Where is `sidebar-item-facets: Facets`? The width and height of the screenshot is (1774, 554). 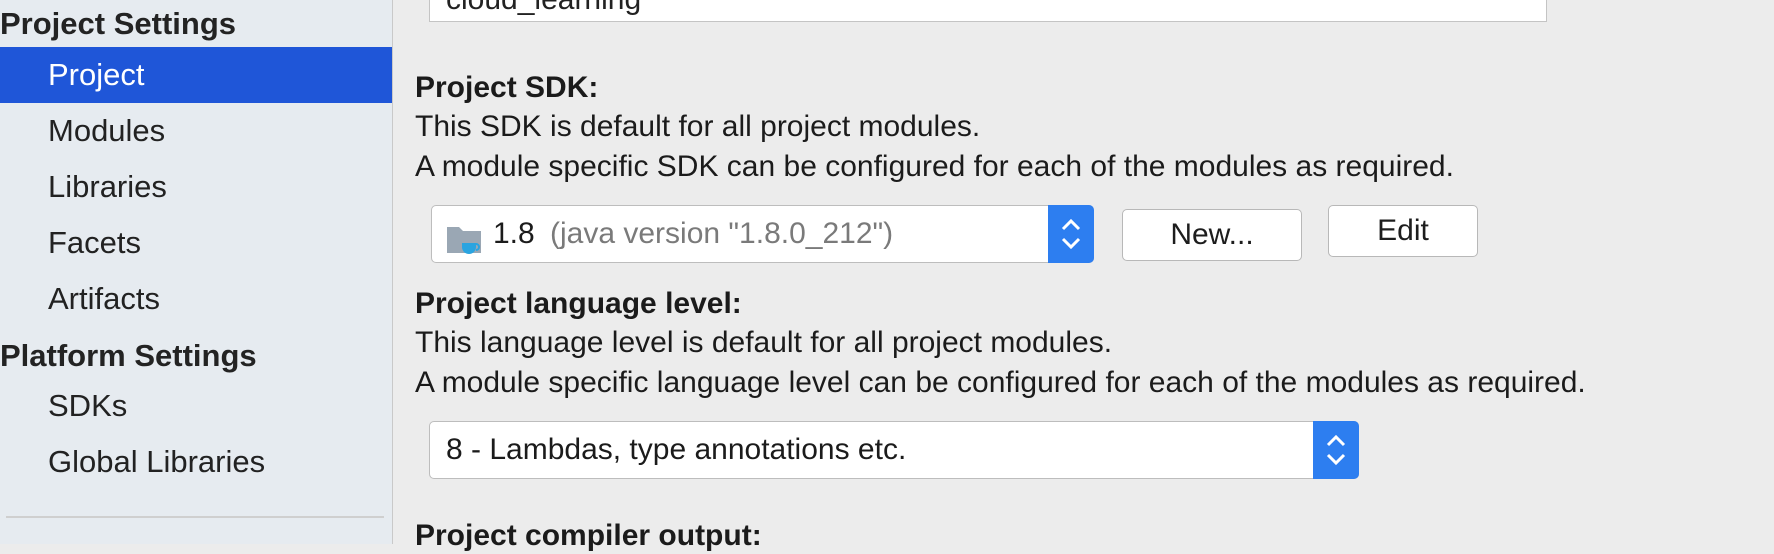 sidebar-item-facets: Facets is located at coordinates (196, 243).